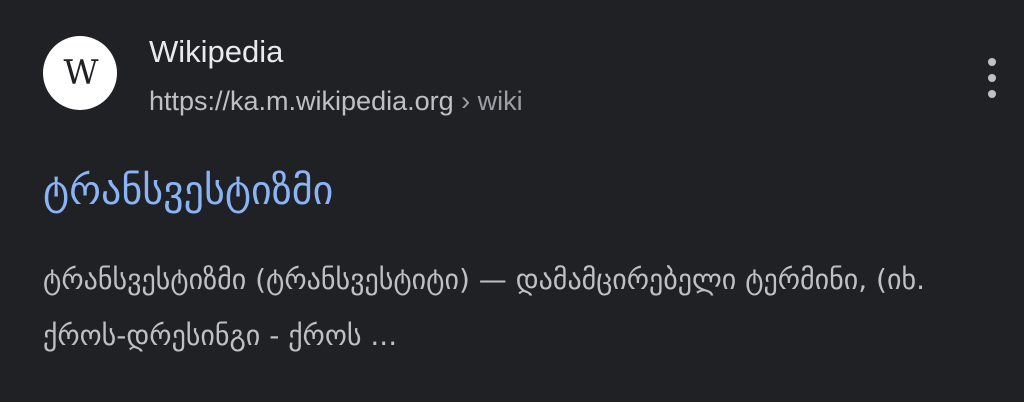 The image size is (1024, 402). Describe the element at coordinates (301, 101) in the screenshot. I see `url-base: https://ka.m.wikipedia.org` at that location.